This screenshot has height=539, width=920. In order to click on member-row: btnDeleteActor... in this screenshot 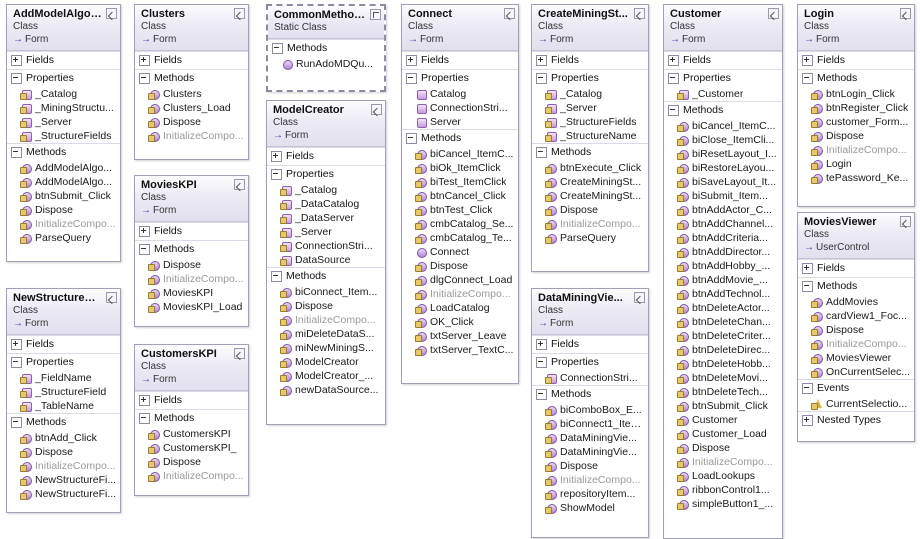, I will do `click(723, 308)`.